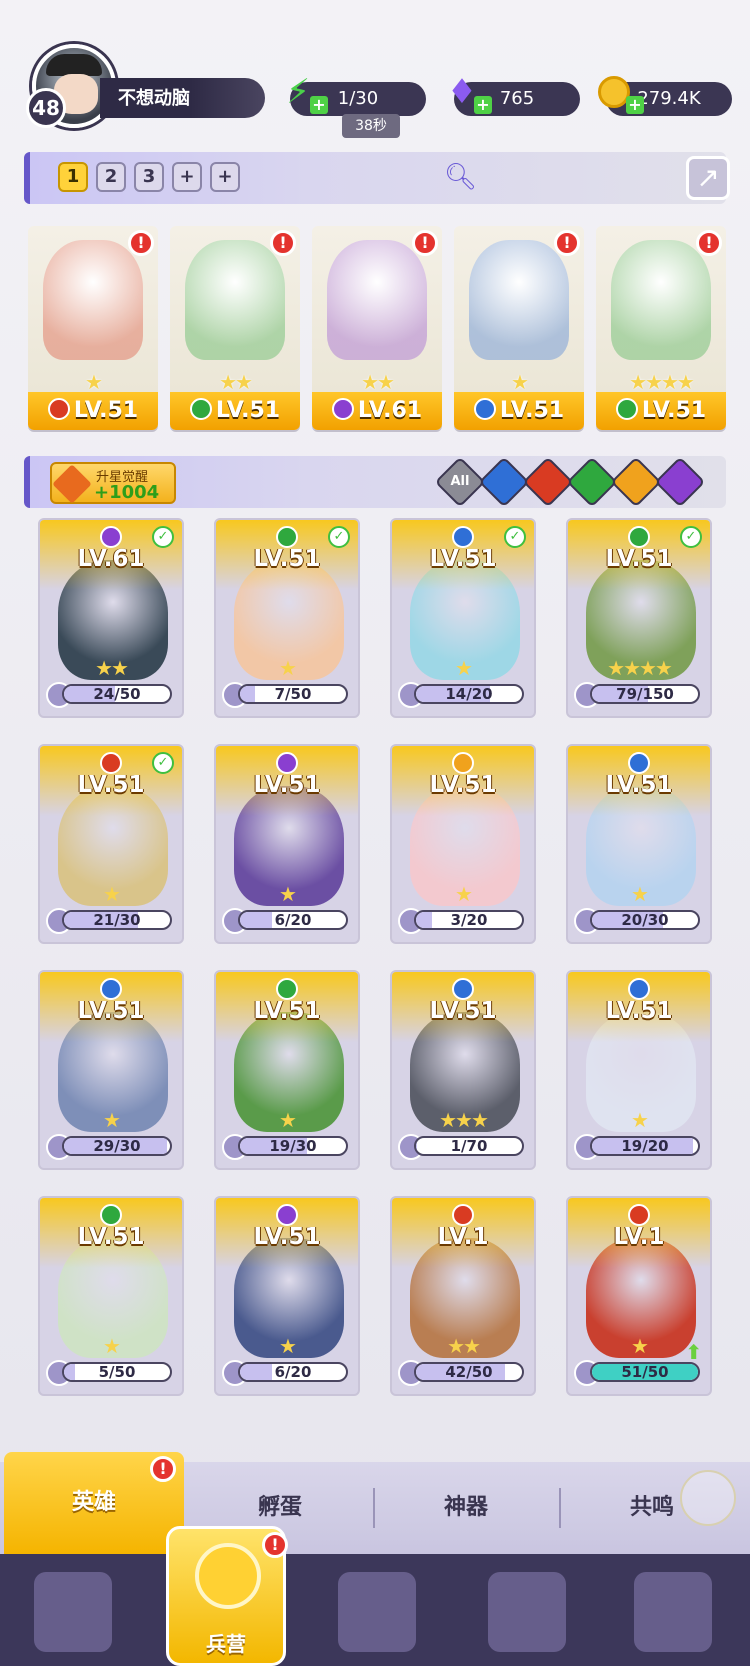 The height and width of the screenshot is (1666, 750). What do you see at coordinates (73, 1612) in the screenshot?
I see `nav-cards-icon` at bounding box center [73, 1612].